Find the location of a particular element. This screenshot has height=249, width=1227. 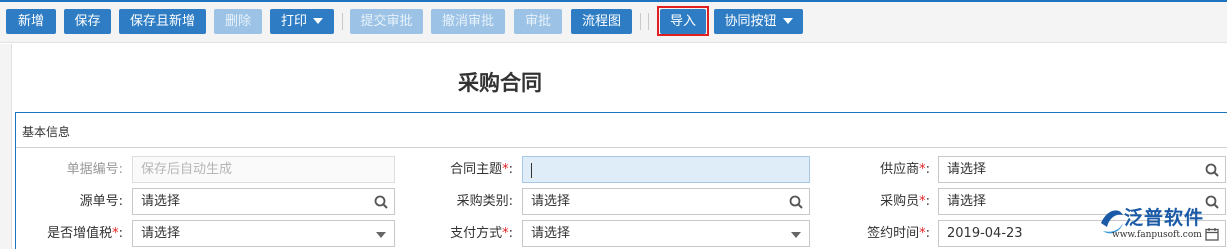

sign-date-label: 签约时间*: is located at coordinates (875, 233).